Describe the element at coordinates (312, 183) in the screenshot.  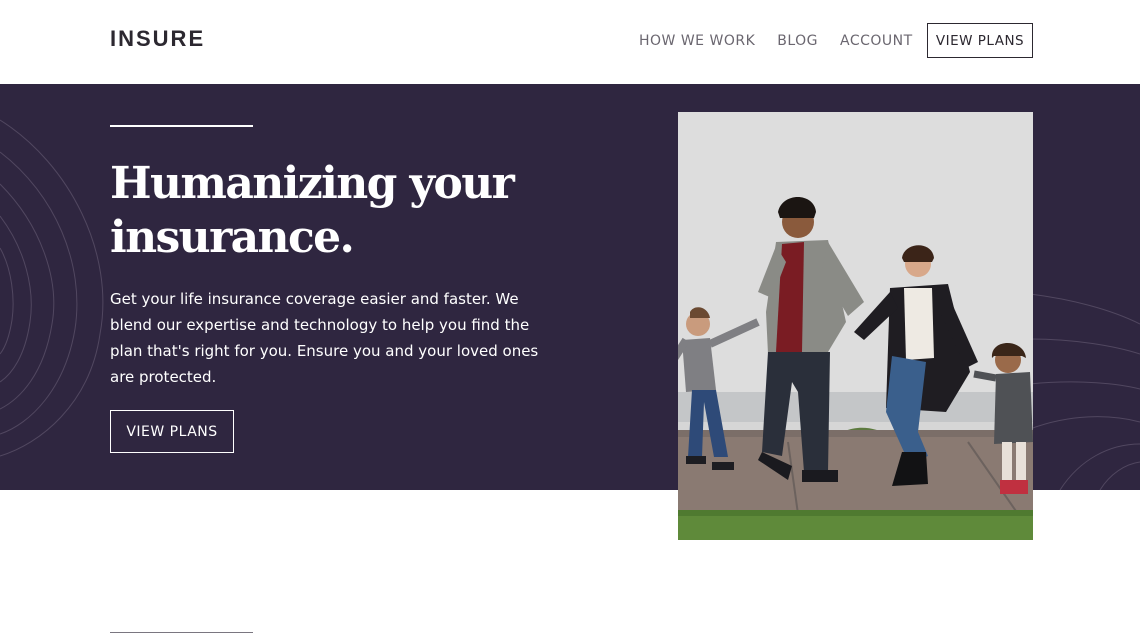
I see `hero-title-line-1: Humanizing your` at that location.